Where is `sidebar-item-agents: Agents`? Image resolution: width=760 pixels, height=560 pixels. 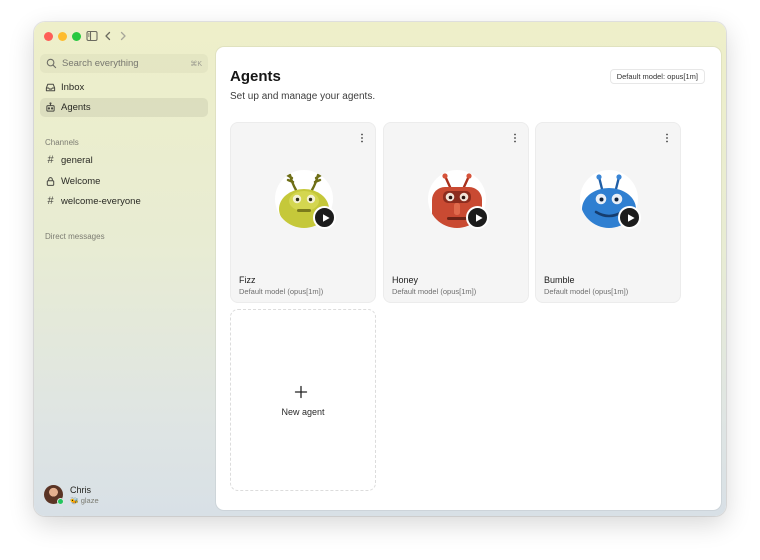 sidebar-item-agents: Agents is located at coordinates (124, 107).